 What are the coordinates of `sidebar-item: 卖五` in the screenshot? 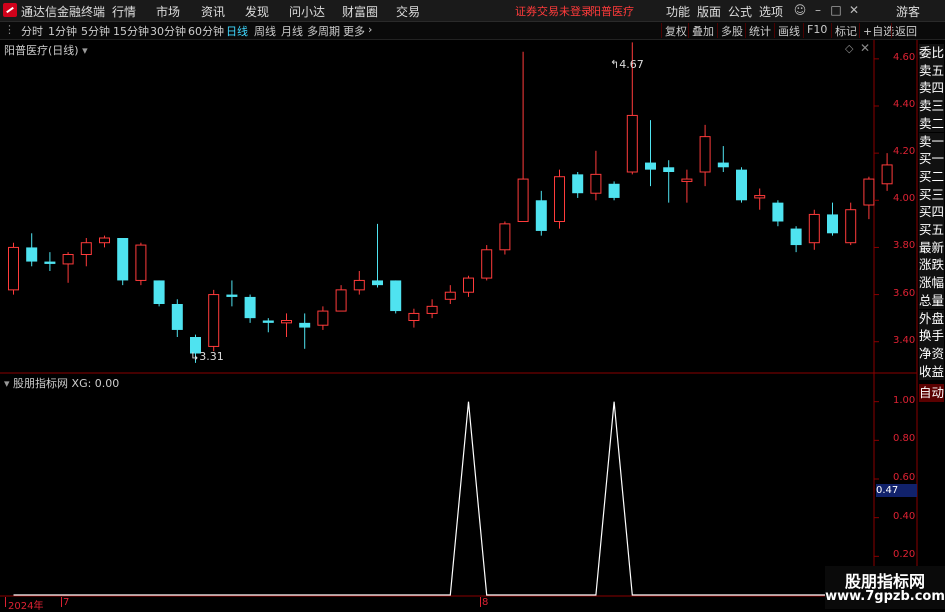 It's located at (931, 70).